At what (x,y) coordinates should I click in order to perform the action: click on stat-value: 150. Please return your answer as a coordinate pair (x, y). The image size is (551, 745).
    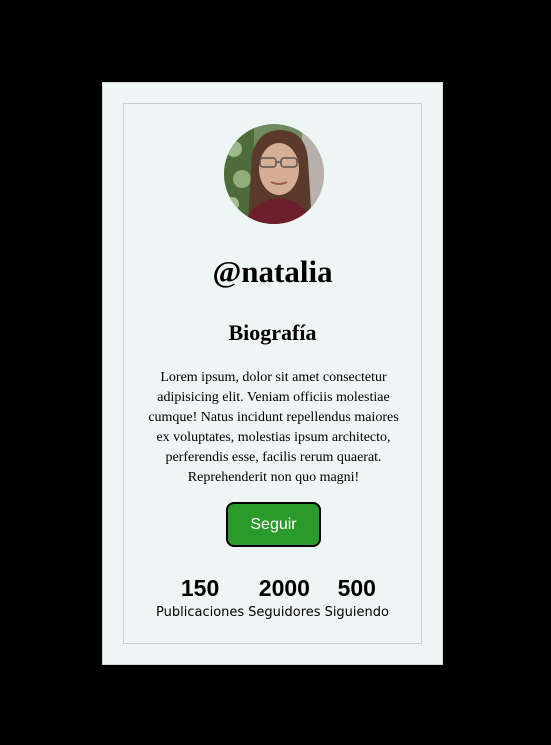
    Looking at the image, I should click on (200, 588).